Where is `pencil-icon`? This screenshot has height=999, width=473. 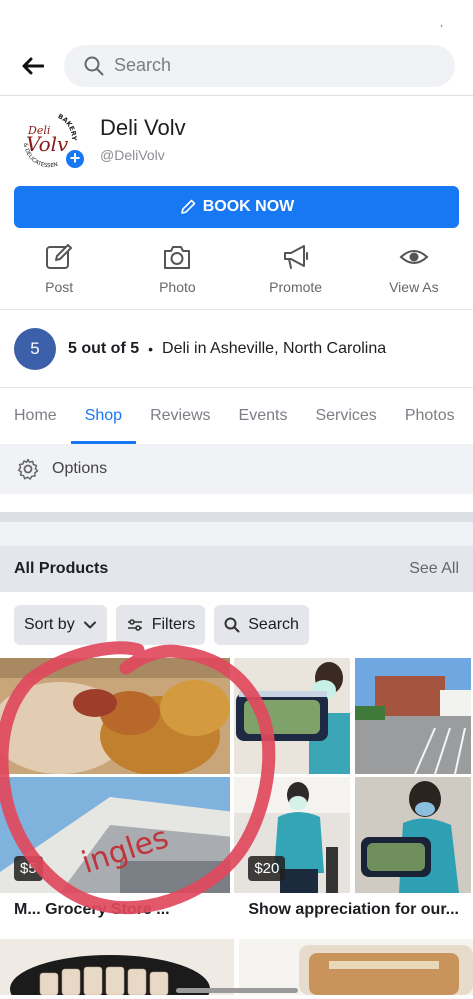
pencil-icon is located at coordinates (188, 206).